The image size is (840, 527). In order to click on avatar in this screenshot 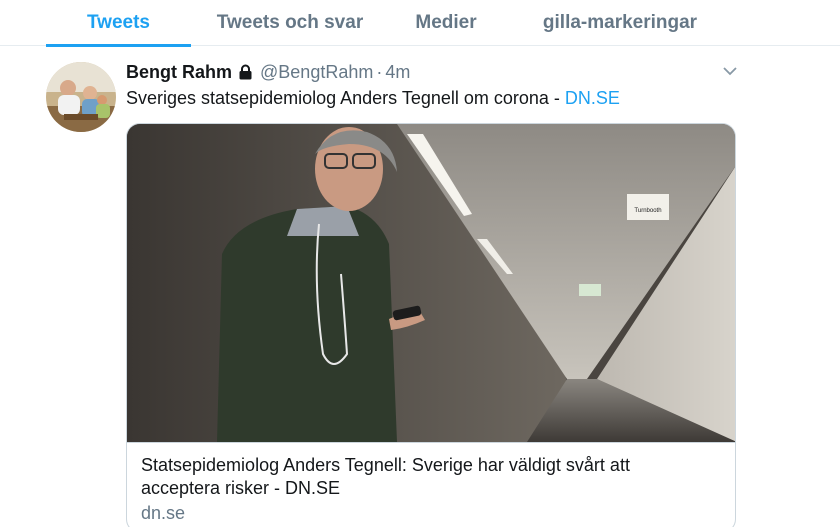, I will do `click(81, 97)`.